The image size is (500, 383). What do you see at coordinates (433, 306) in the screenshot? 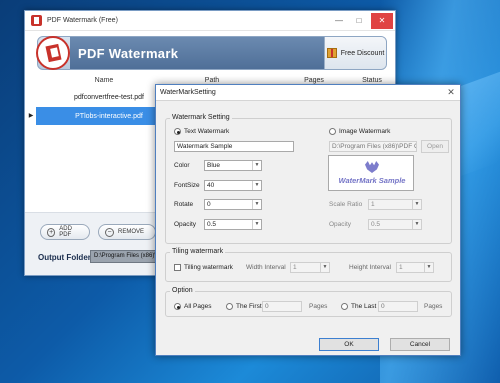
I see `pages-label-last: Pages` at bounding box center [433, 306].